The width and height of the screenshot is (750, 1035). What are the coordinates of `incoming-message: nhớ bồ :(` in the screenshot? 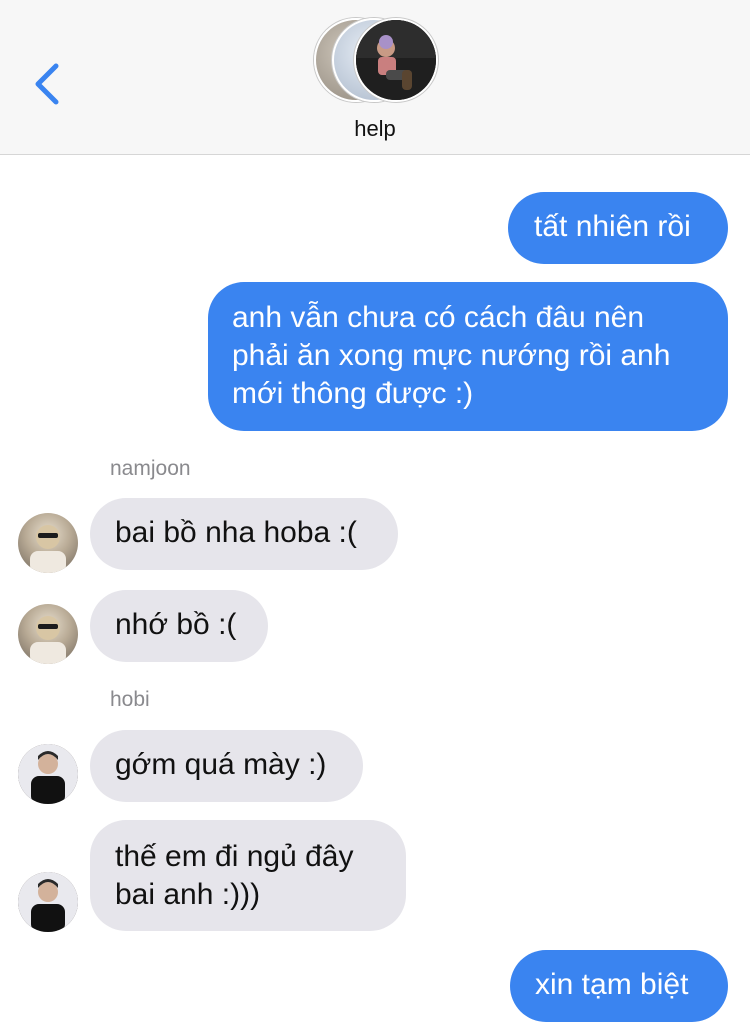 It's located at (175, 626).